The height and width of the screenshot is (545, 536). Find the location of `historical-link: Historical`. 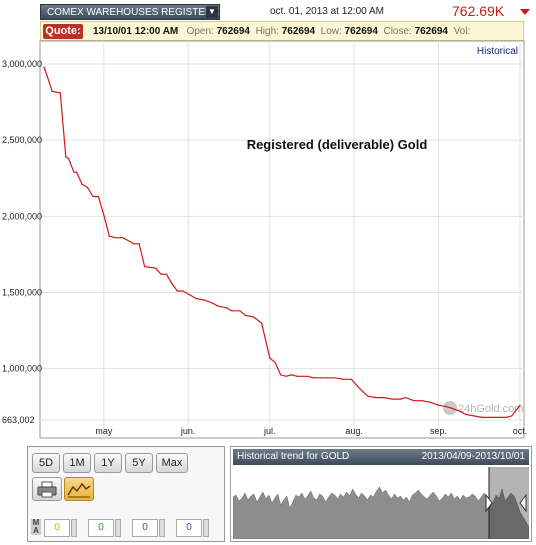

historical-link: Historical is located at coordinates (497, 51).